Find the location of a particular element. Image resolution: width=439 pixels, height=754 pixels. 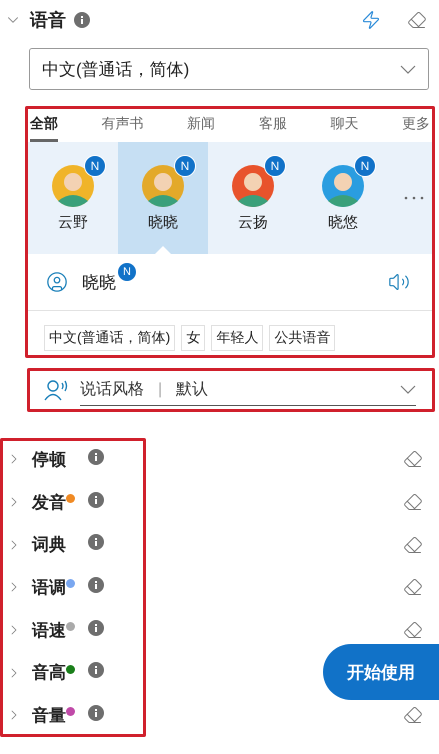

section-header: 停顿 is located at coordinates (44, 459).